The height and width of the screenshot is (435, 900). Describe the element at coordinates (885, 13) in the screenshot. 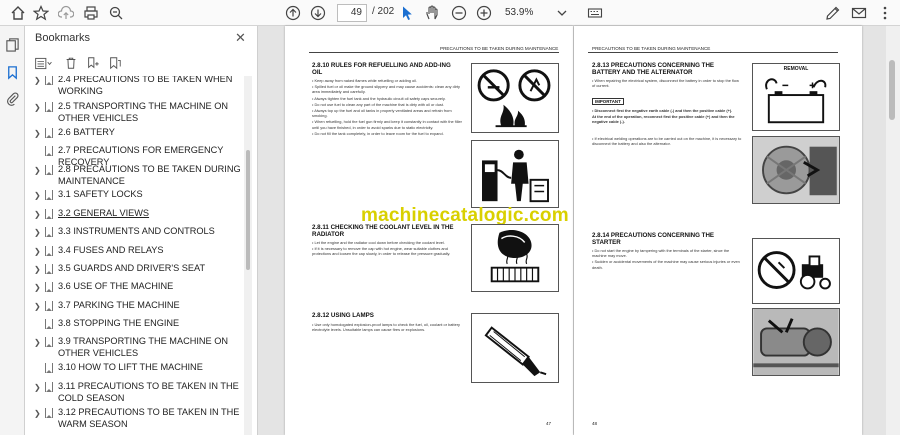

I see `more-icon` at that location.